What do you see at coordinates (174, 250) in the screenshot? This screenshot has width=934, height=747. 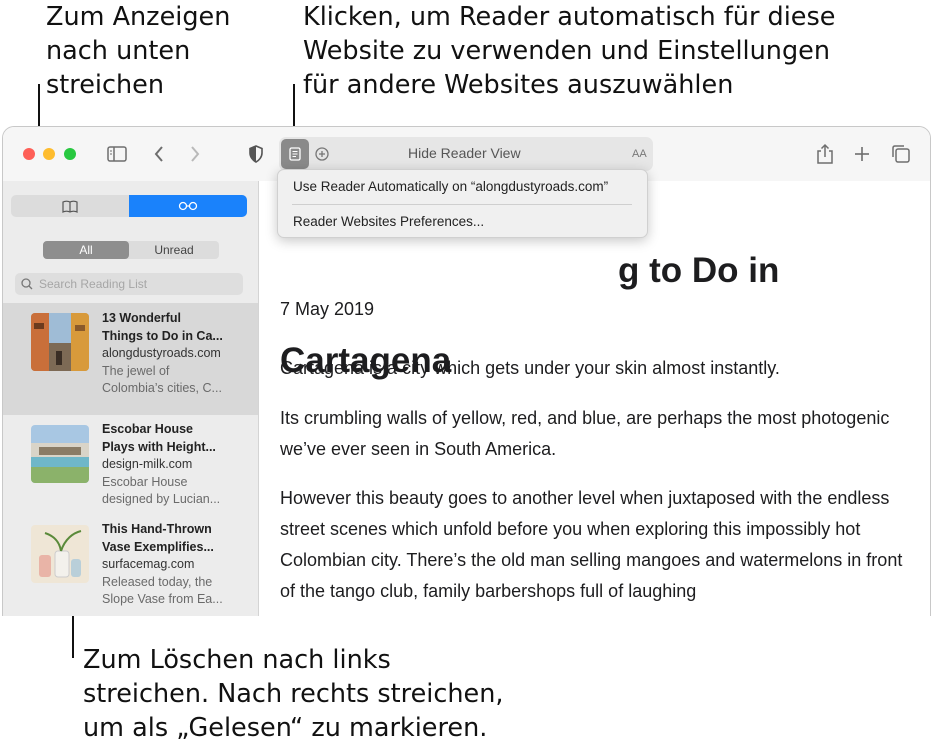 I see `filter-unread-button: Unread` at bounding box center [174, 250].